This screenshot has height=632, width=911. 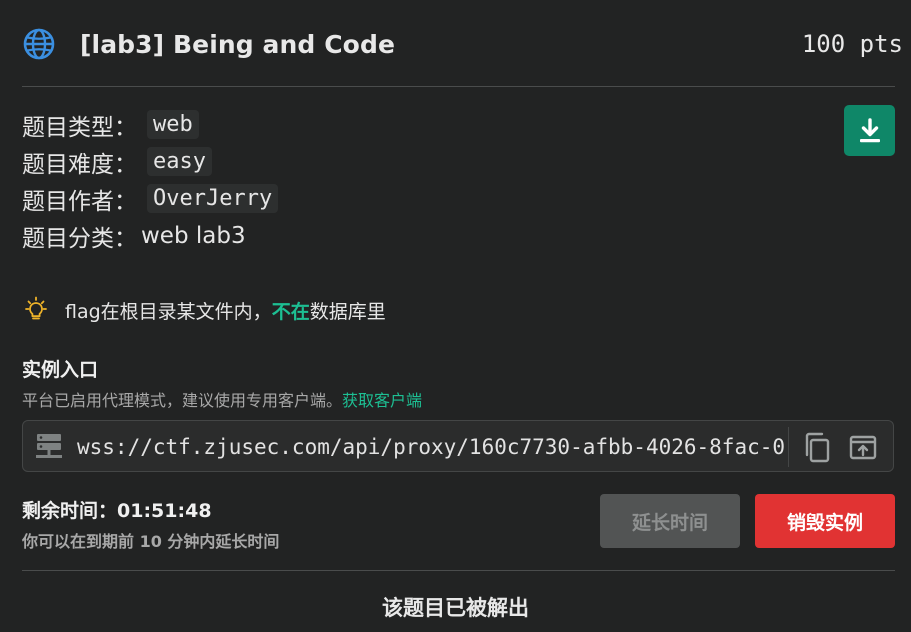 I want to click on extend-time-button: 延长时间, so click(x=670, y=521).